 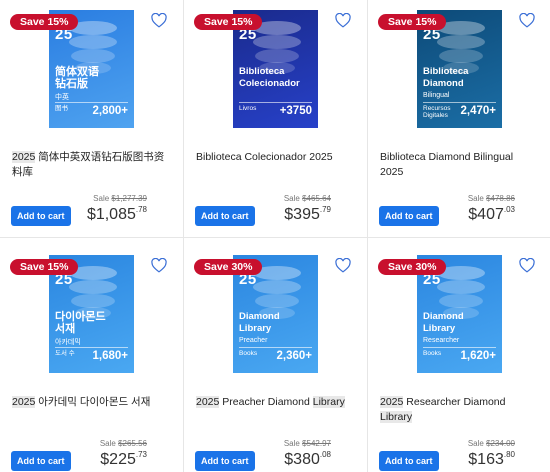 I want to click on cover-count-label: 도서 수, so click(x=65, y=353).